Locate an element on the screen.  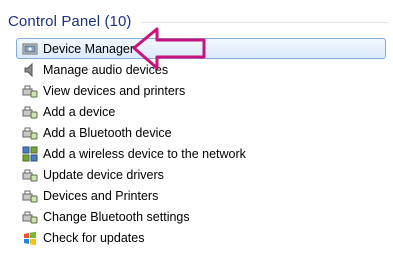
result-item-label: Manage audio devices is located at coordinates (106, 69).